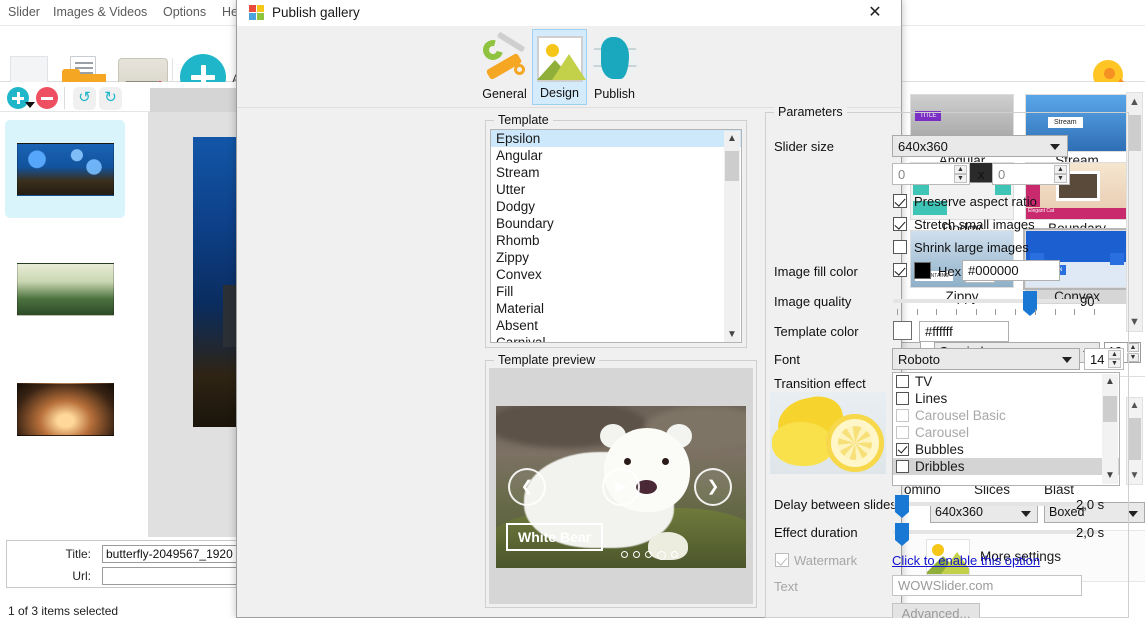  Describe the element at coordinates (980, 146) in the screenshot. I see `slider-size-select: 640x360` at that location.